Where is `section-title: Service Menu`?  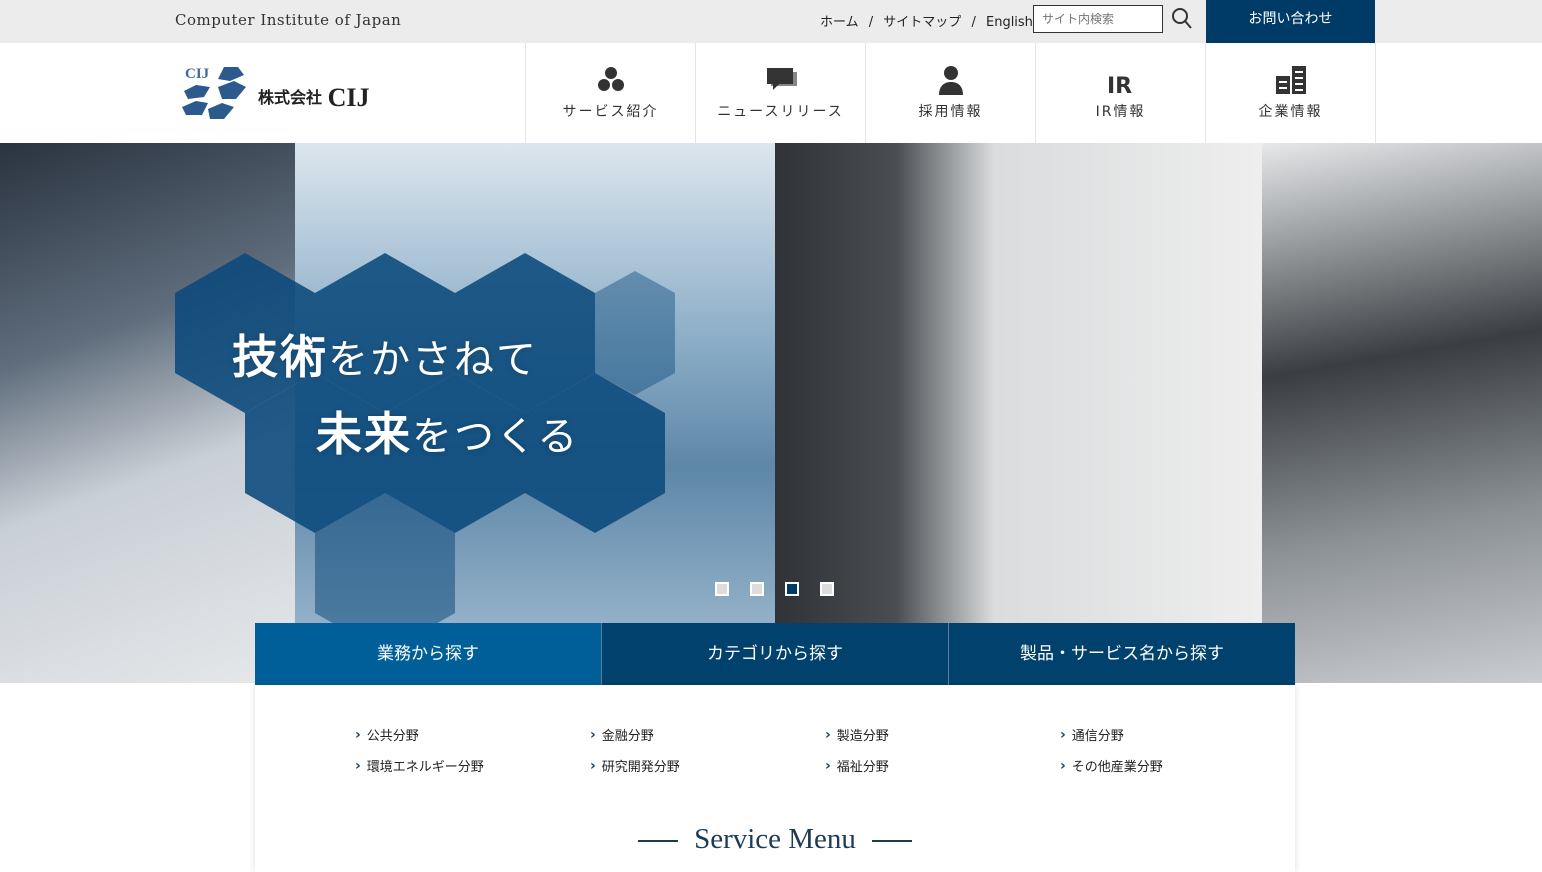 section-title: Service Menu is located at coordinates (775, 839).